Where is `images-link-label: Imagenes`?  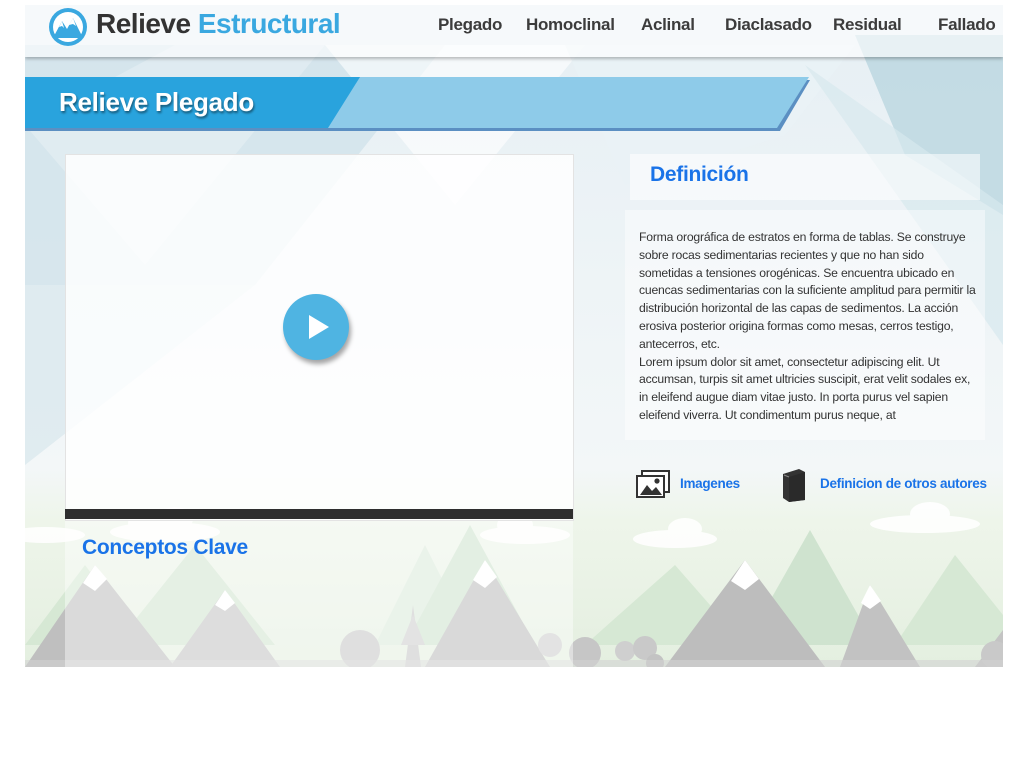 images-link-label: Imagenes is located at coordinates (710, 483).